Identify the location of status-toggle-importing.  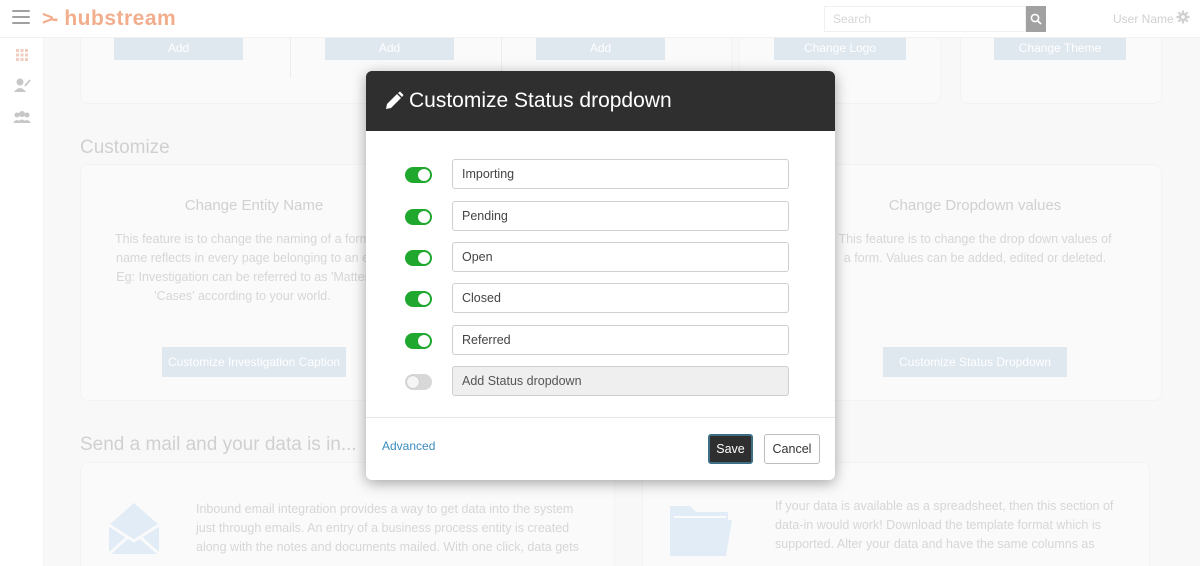
(418, 175).